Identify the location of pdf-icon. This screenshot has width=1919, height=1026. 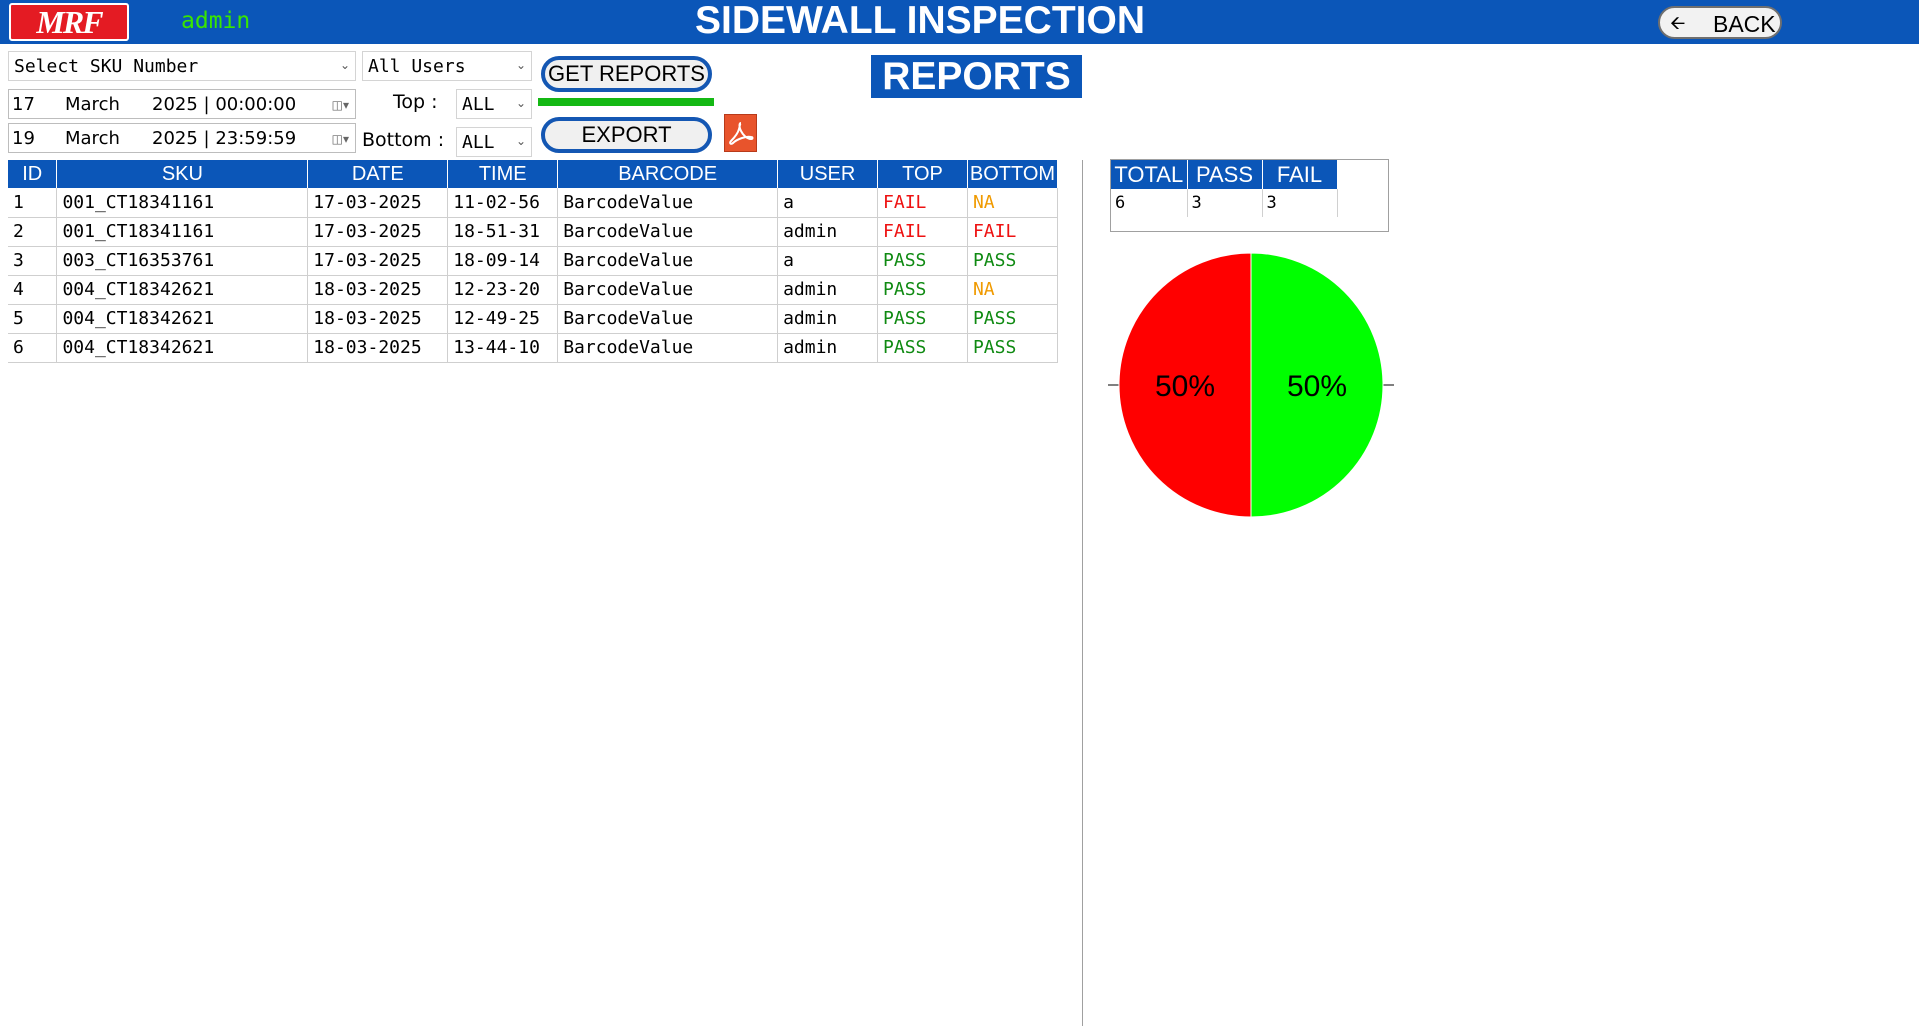
(740, 133).